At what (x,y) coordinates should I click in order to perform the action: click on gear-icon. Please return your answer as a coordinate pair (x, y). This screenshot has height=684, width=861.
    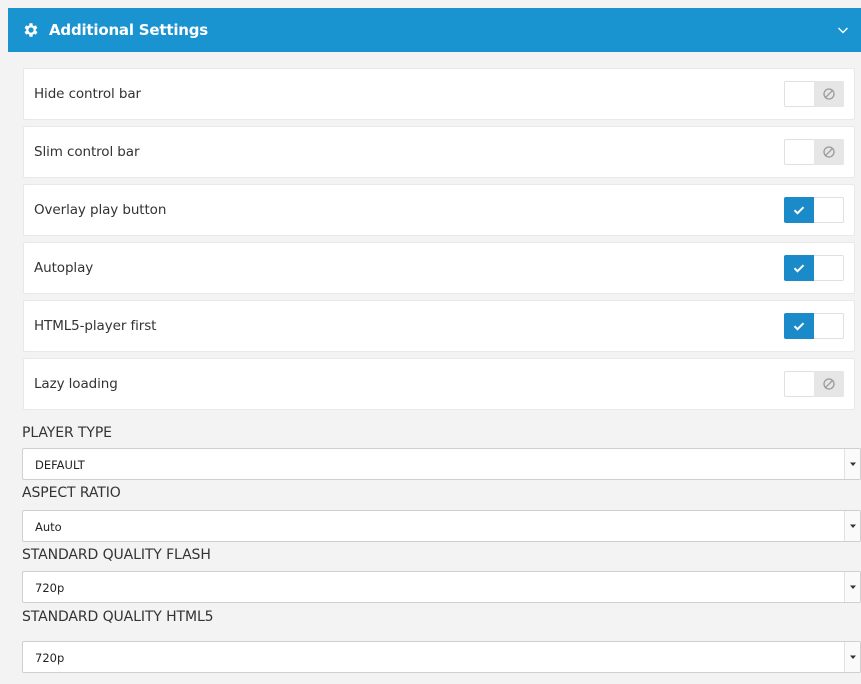
    Looking at the image, I should click on (31, 30).